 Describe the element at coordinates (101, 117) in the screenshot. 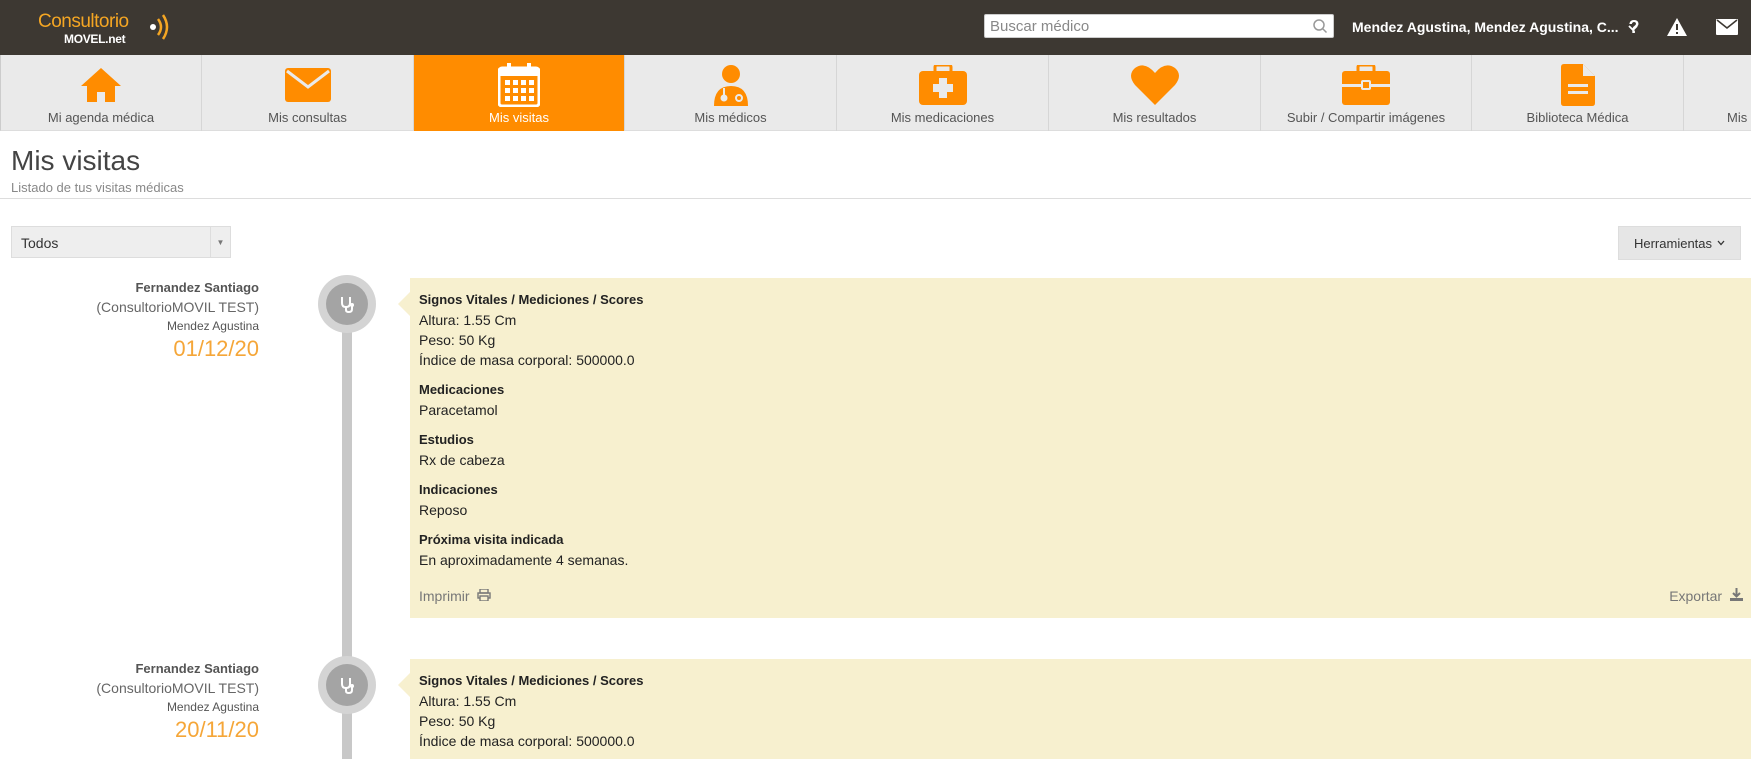

I see `nav-item-label: Mi agenda médica` at that location.